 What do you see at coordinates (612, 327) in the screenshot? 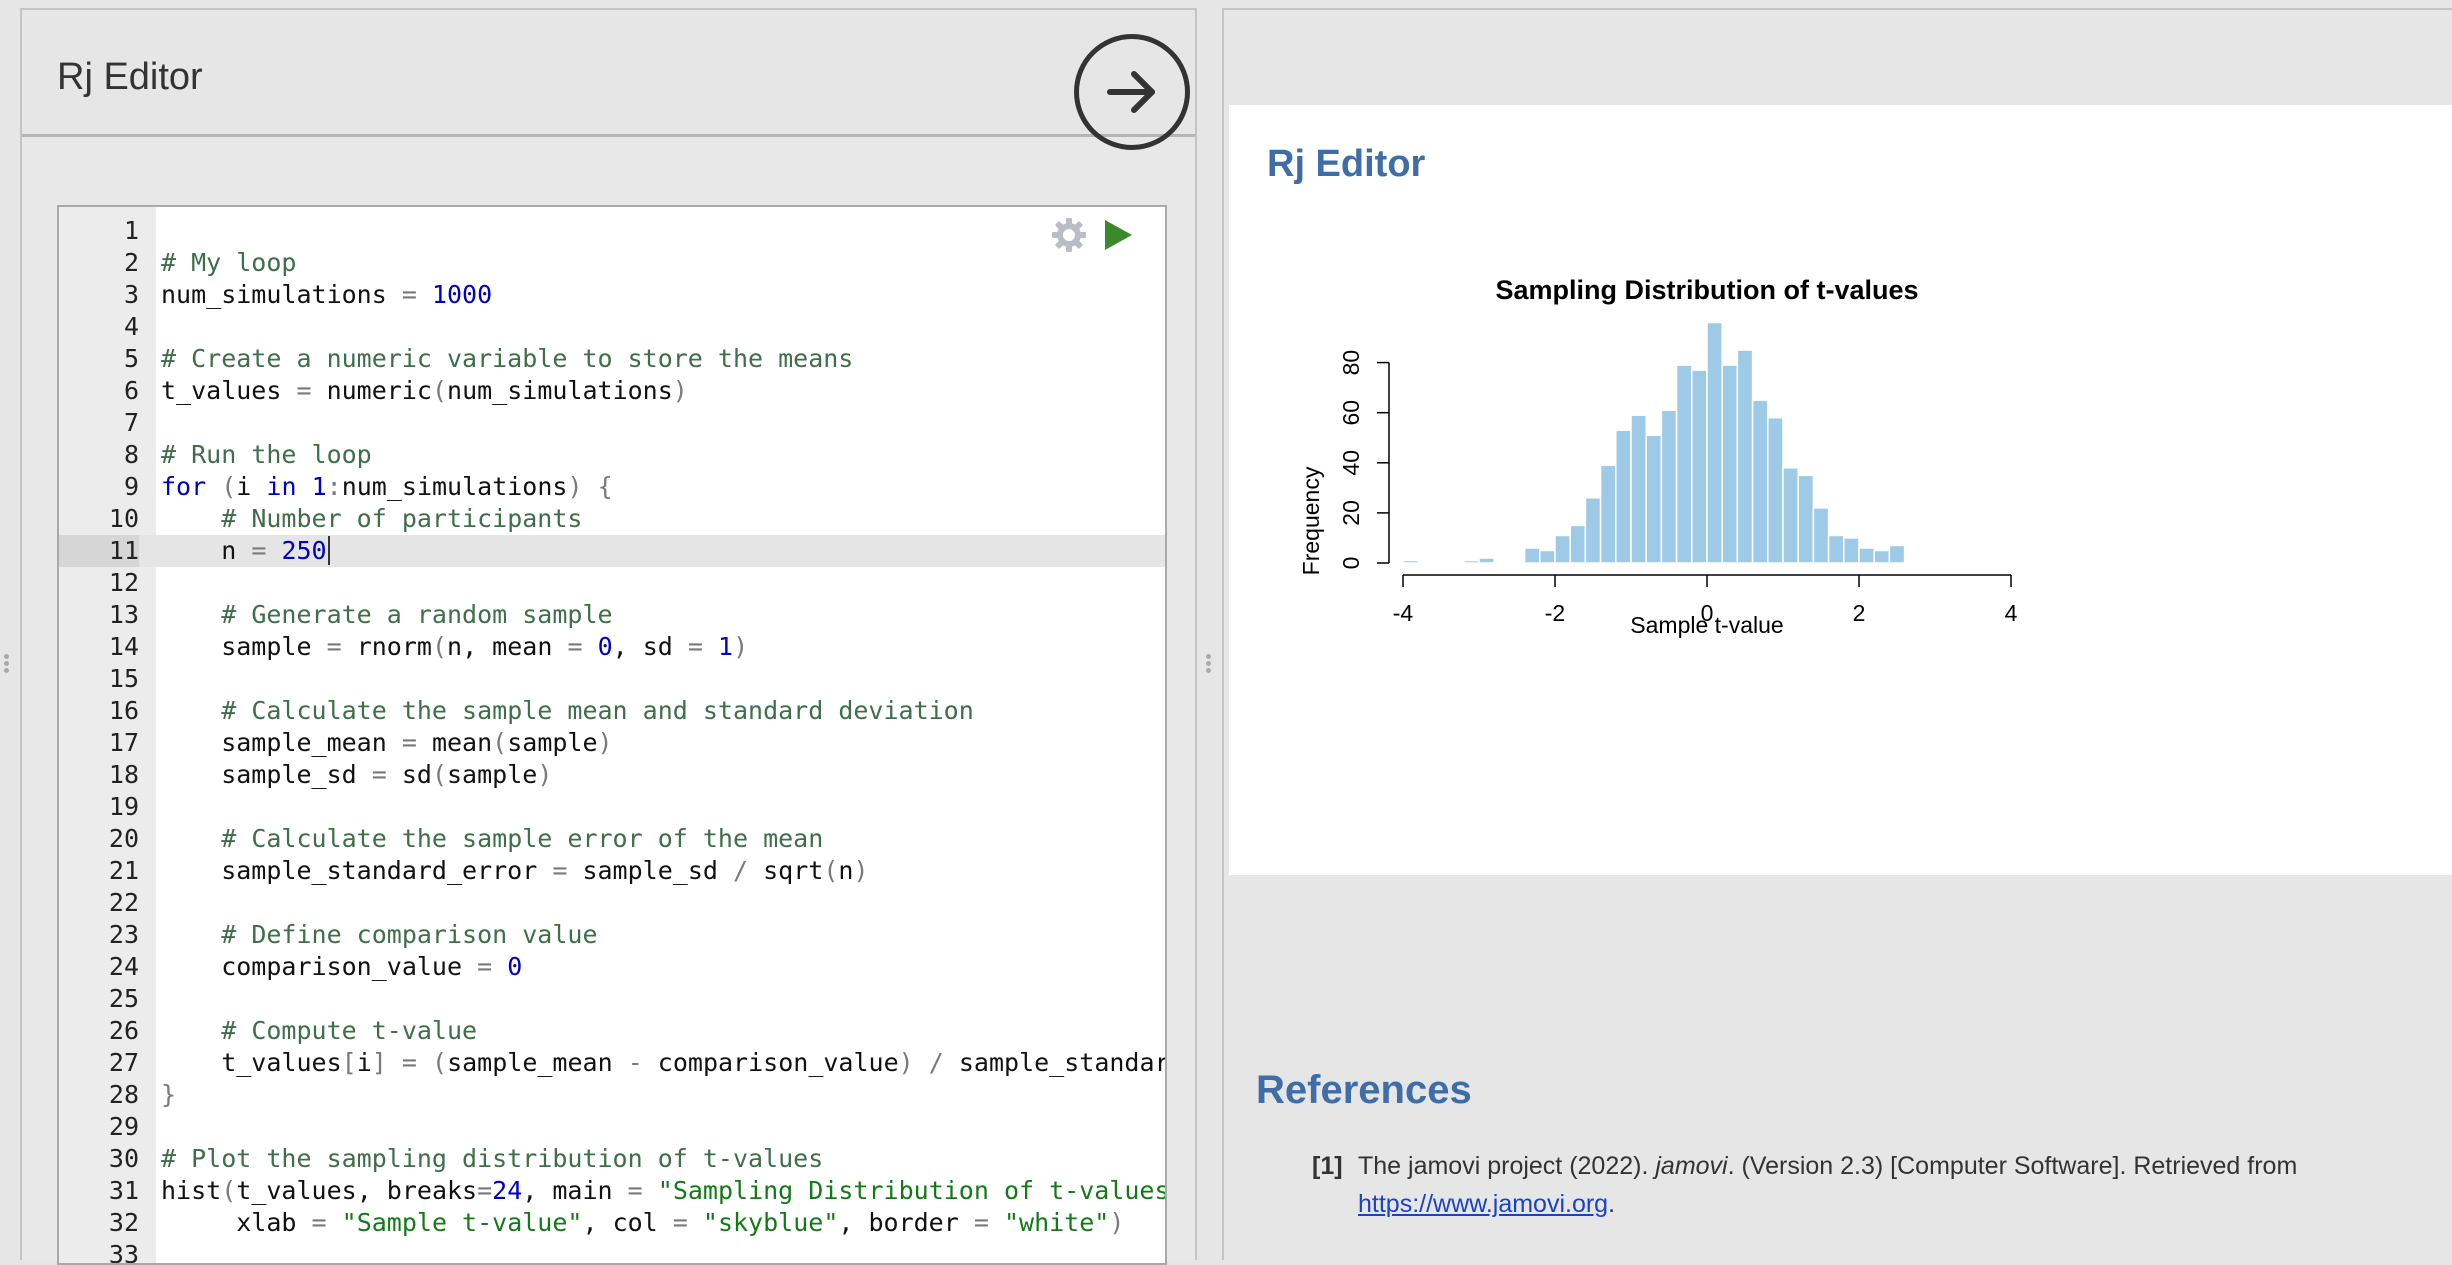
I see `code-line: 4` at bounding box center [612, 327].